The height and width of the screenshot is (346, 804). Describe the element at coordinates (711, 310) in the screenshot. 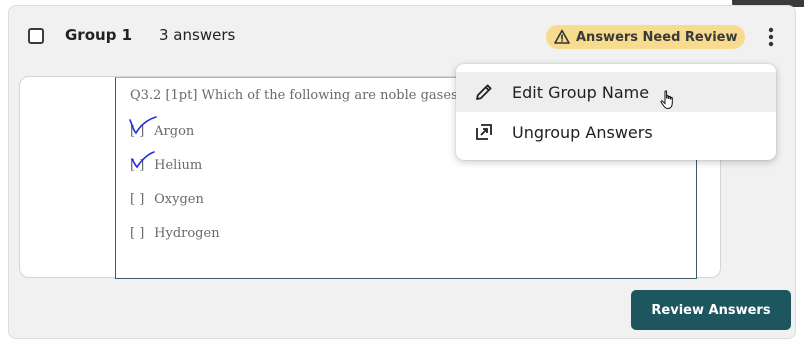

I see `review-answers-button: Review Answers` at that location.